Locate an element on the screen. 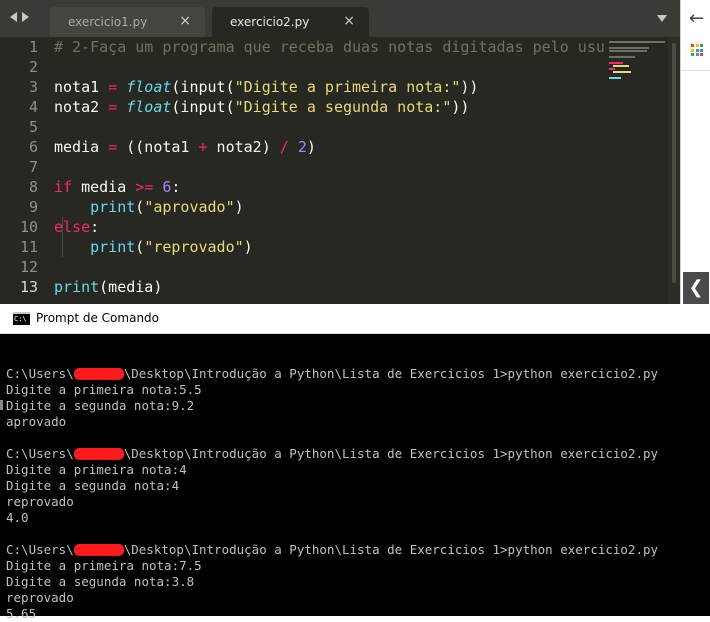 This screenshot has height=622, width=710. back-arrow-icon: ← is located at coordinates (696, 18).